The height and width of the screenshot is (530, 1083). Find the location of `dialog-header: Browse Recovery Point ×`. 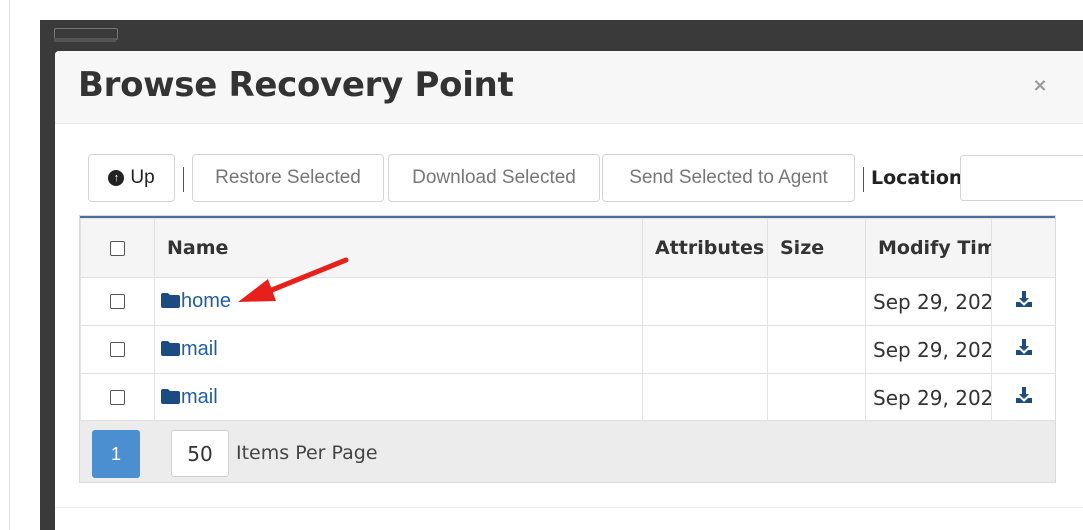

dialog-header: Browse Recovery Point × is located at coordinates (569, 87).